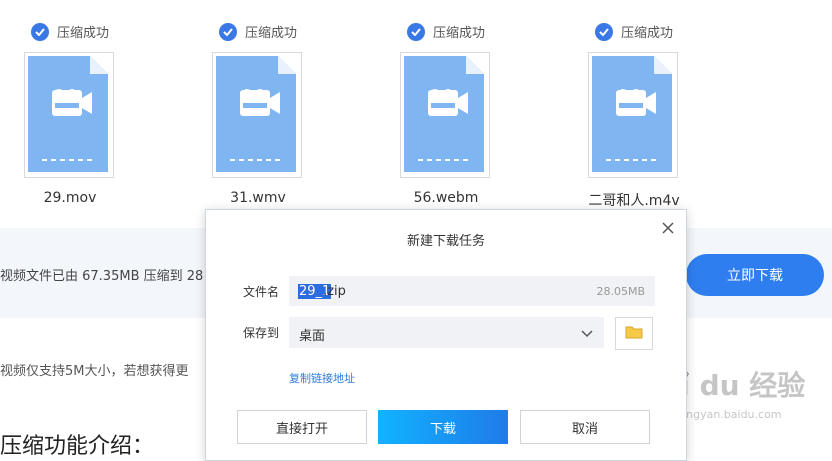 The image size is (832, 461). What do you see at coordinates (472, 291) in the screenshot?
I see `filename-input: 29_1 .zip 28.05MB` at bounding box center [472, 291].